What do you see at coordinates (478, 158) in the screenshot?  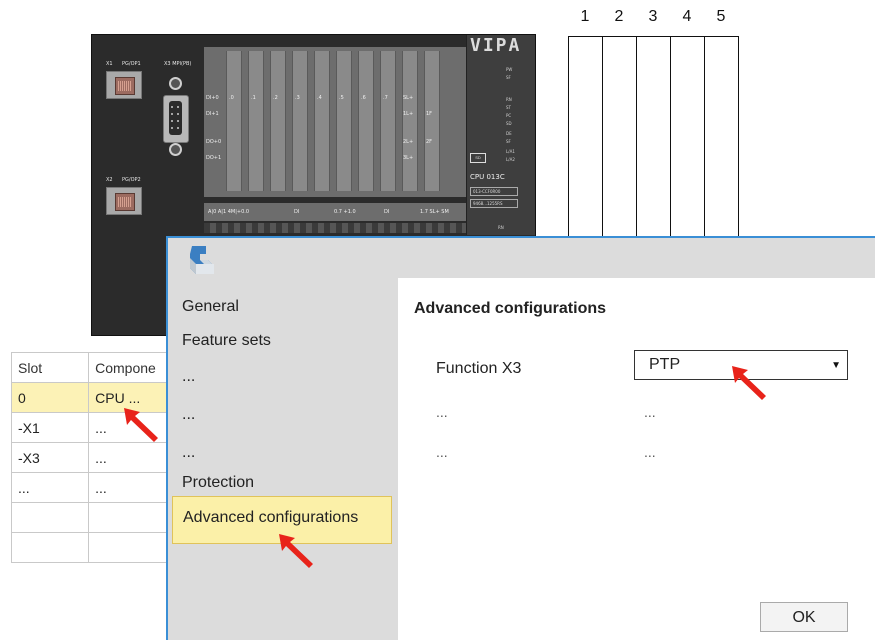 I see `sd-slot: SD` at bounding box center [478, 158].